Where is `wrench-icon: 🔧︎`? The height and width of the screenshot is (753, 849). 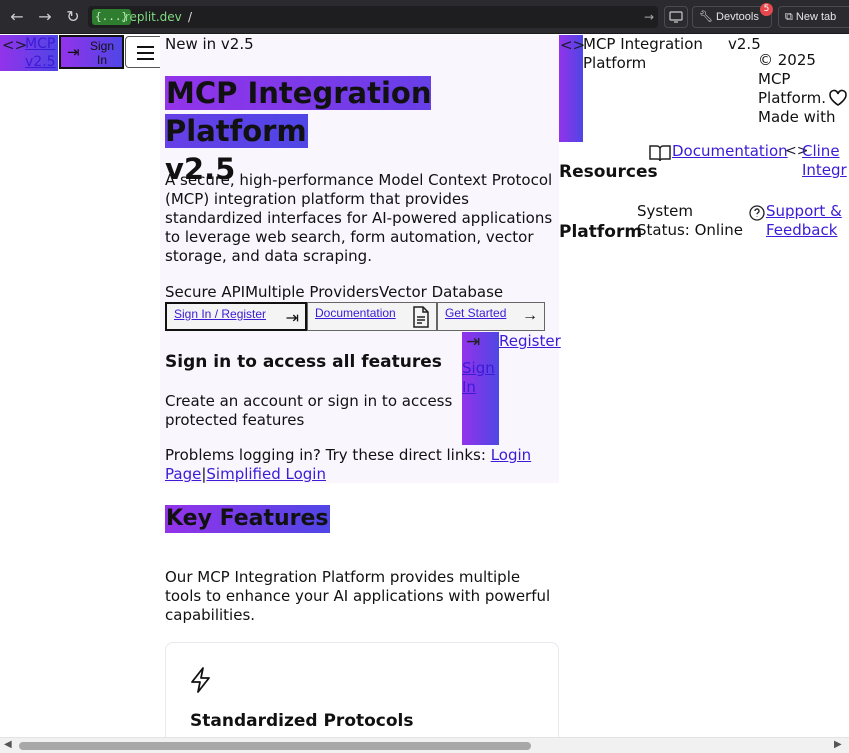 wrench-icon: 🔧︎ is located at coordinates (706, 17).